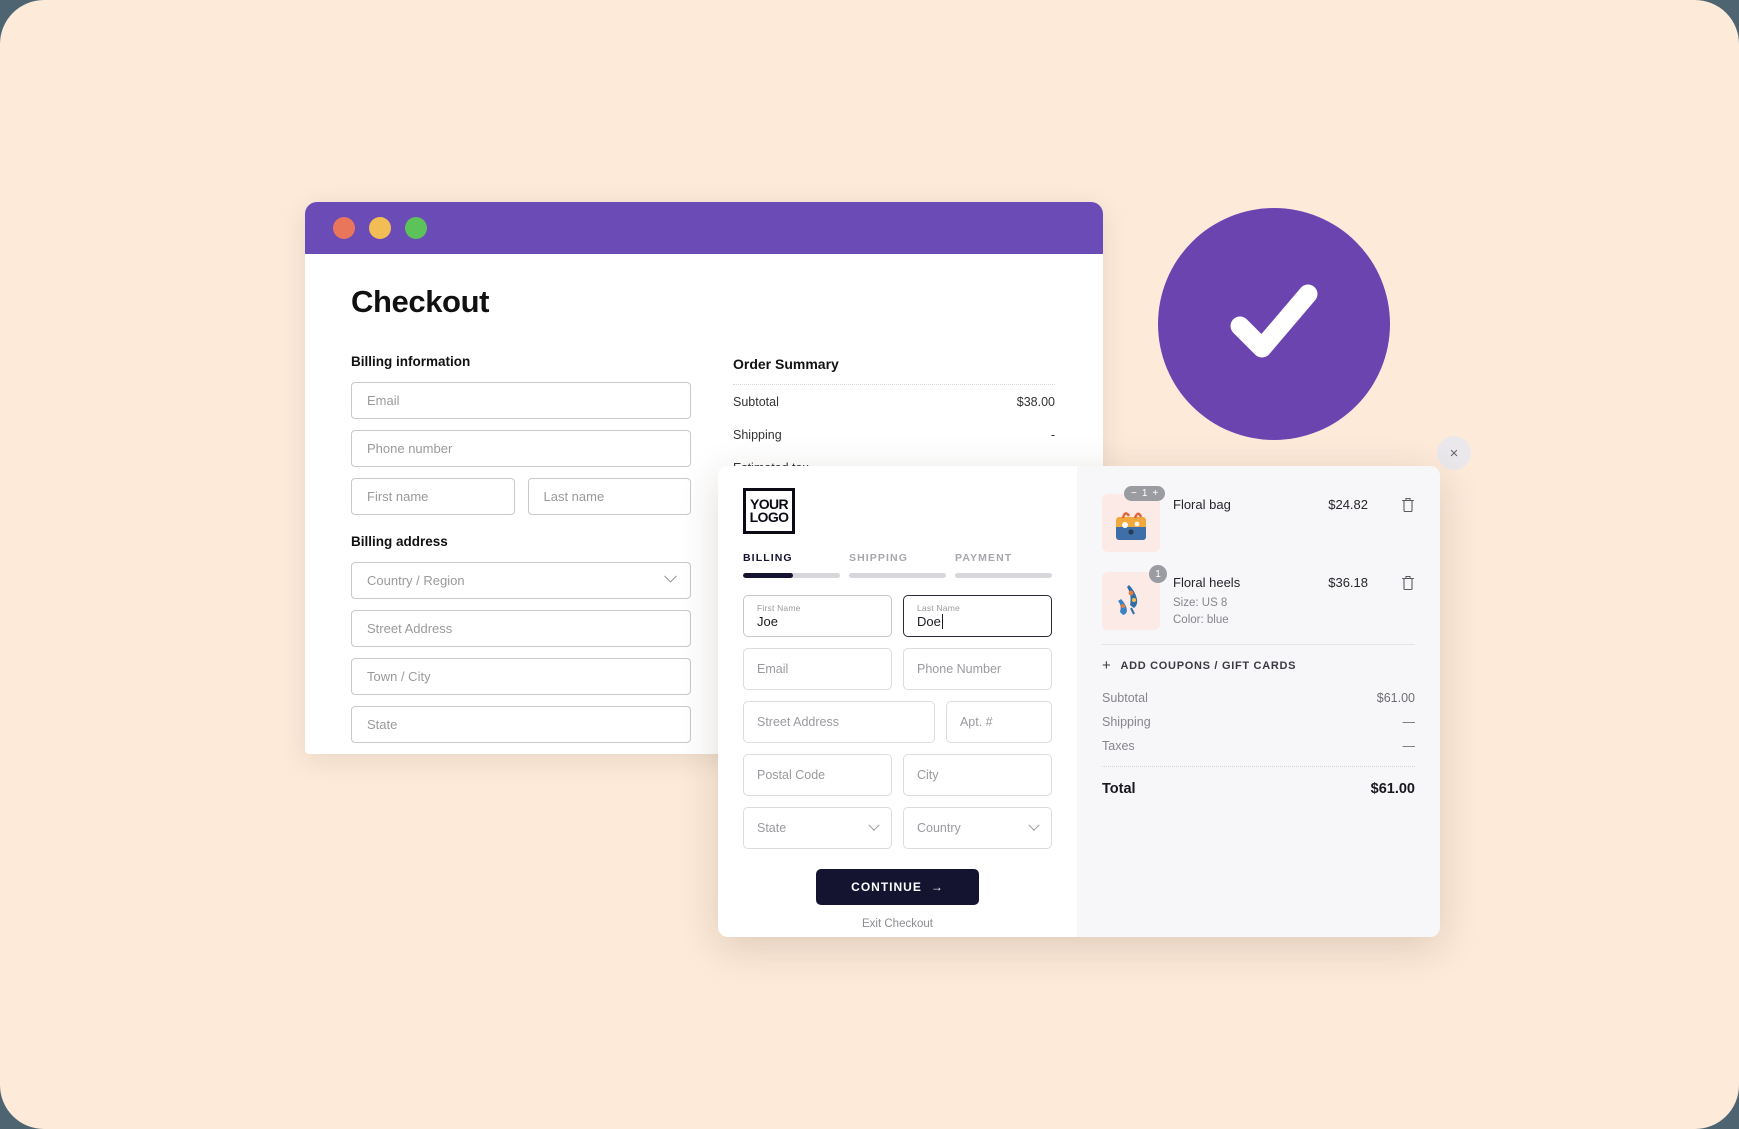 This screenshot has width=1739, height=1129. Describe the element at coordinates (521, 448) in the screenshot. I see `billing-phone-input: Phone number` at that location.